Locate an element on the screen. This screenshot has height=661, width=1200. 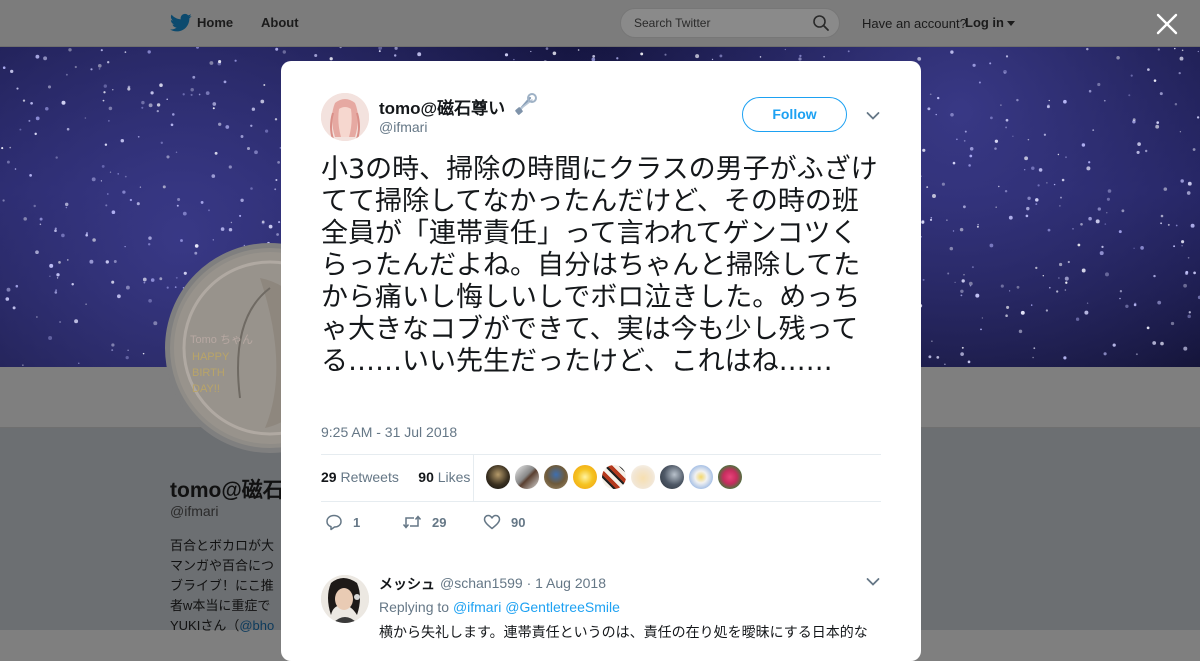
replying-to: Replying to @ifmari @GentletreeSmile is located at coordinates (499, 607).